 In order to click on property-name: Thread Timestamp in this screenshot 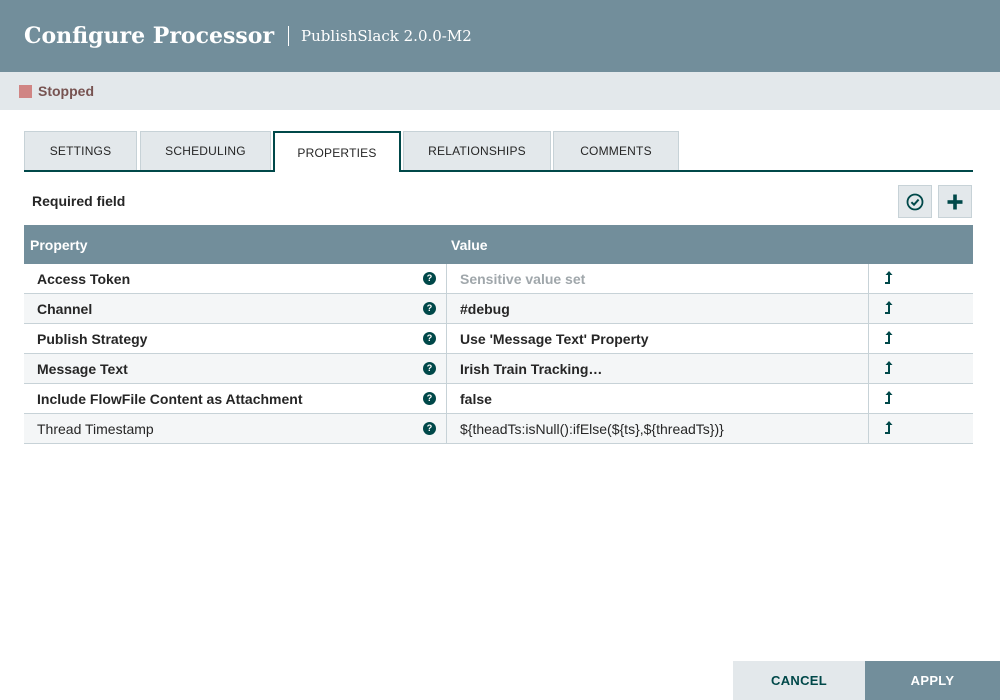, I will do `click(95, 429)`.